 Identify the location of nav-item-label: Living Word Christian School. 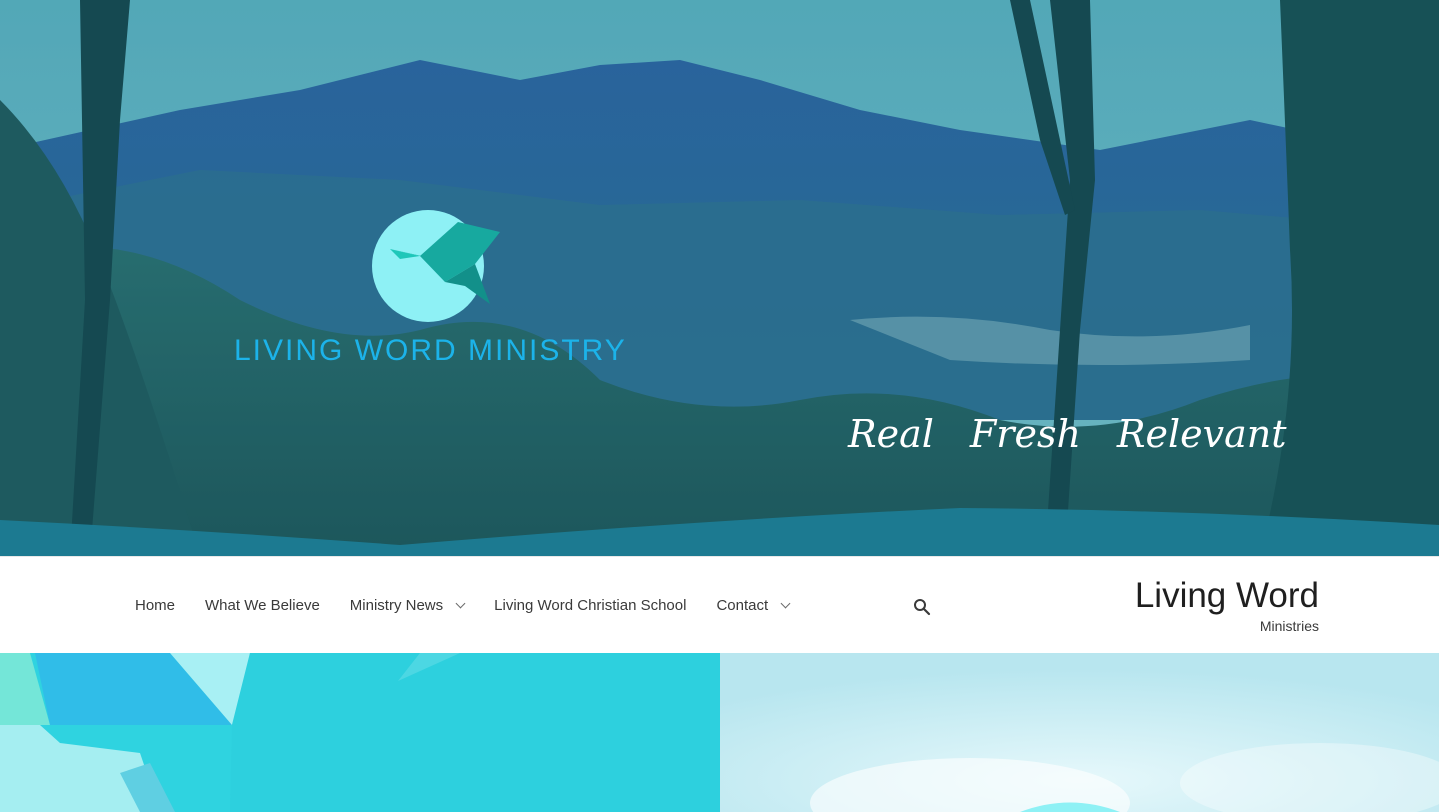
(590, 605).